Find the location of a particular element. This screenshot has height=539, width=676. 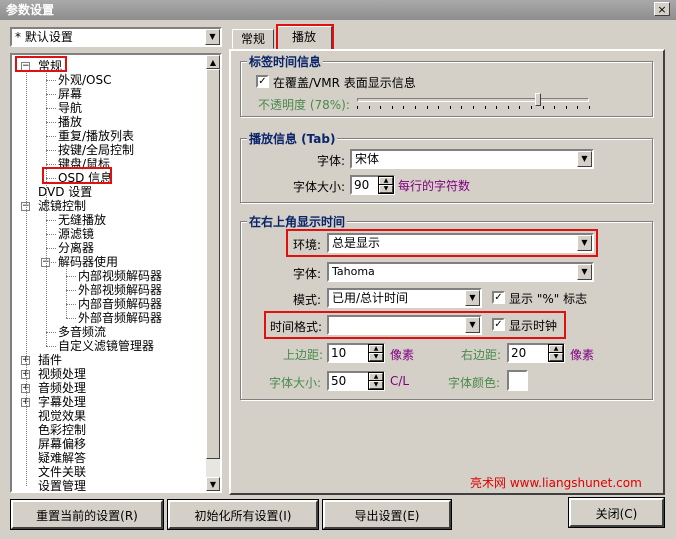

close-button: 关闭(C) is located at coordinates (616, 512).